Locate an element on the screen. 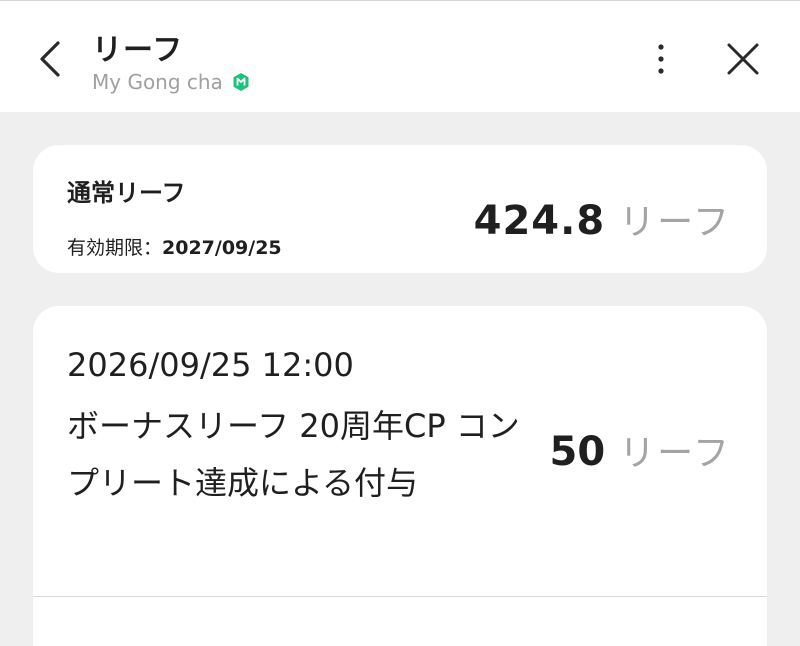  balance-type-label: 通常リーフ is located at coordinates (126, 193).